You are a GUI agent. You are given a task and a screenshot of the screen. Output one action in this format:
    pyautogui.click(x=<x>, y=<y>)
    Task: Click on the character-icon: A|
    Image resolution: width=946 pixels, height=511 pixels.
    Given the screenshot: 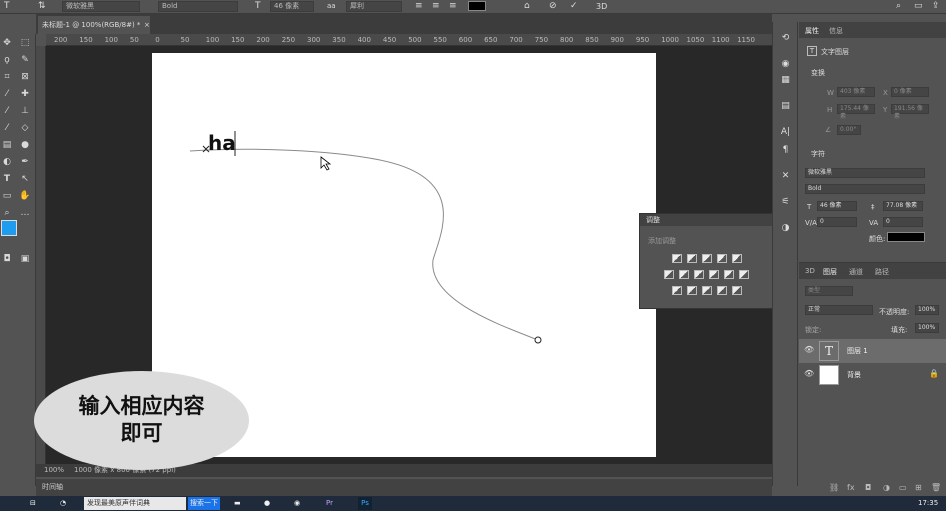 What is the action you would take?
    pyautogui.click(x=785, y=132)
    